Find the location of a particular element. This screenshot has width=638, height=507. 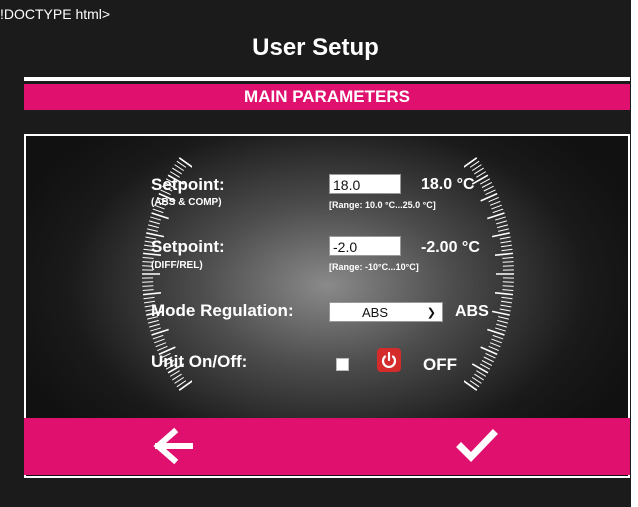

divider is located at coordinates (327, 79).